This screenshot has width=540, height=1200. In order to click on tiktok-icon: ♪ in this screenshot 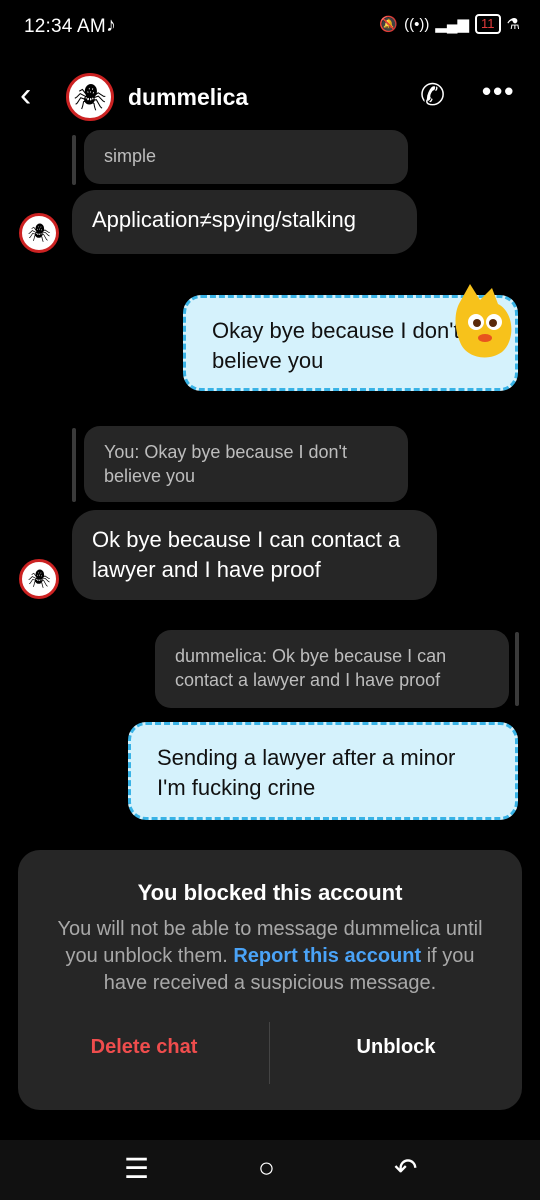, I will do `click(111, 25)`.